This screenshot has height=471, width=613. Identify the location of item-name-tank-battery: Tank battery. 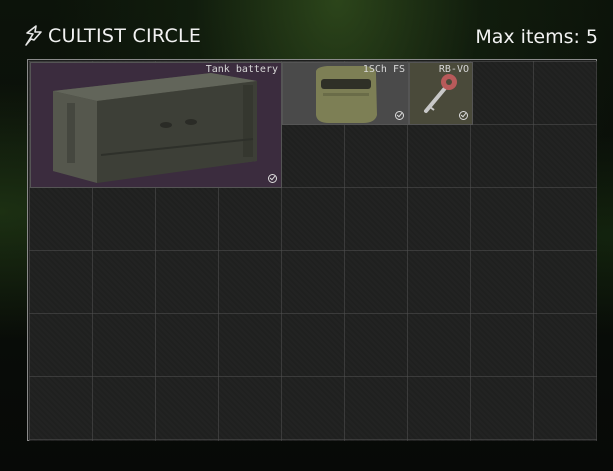
(241, 69).